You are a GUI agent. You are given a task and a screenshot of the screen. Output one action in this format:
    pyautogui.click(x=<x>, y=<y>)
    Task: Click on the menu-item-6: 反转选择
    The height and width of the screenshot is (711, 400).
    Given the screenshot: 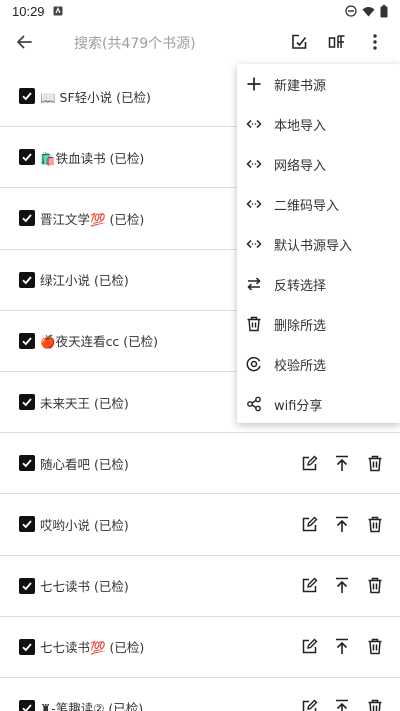 What is the action you would take?
    pyautogui.click(x=318, y=284)
    